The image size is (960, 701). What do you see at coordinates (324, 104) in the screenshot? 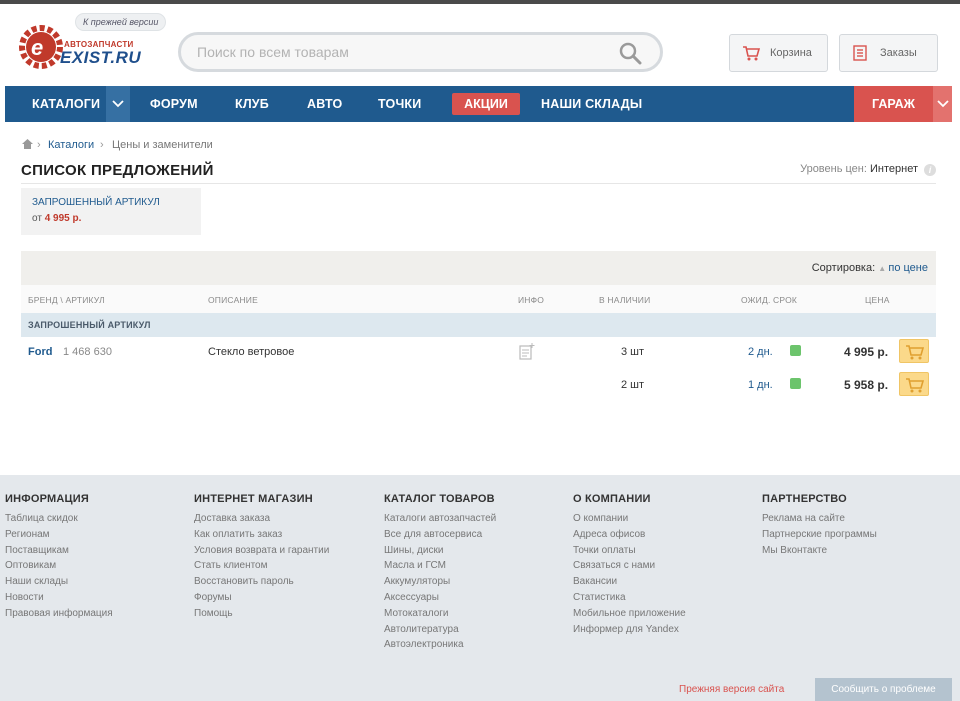
I see `nav-auto: АВТО` at bounding box center [324, 104].